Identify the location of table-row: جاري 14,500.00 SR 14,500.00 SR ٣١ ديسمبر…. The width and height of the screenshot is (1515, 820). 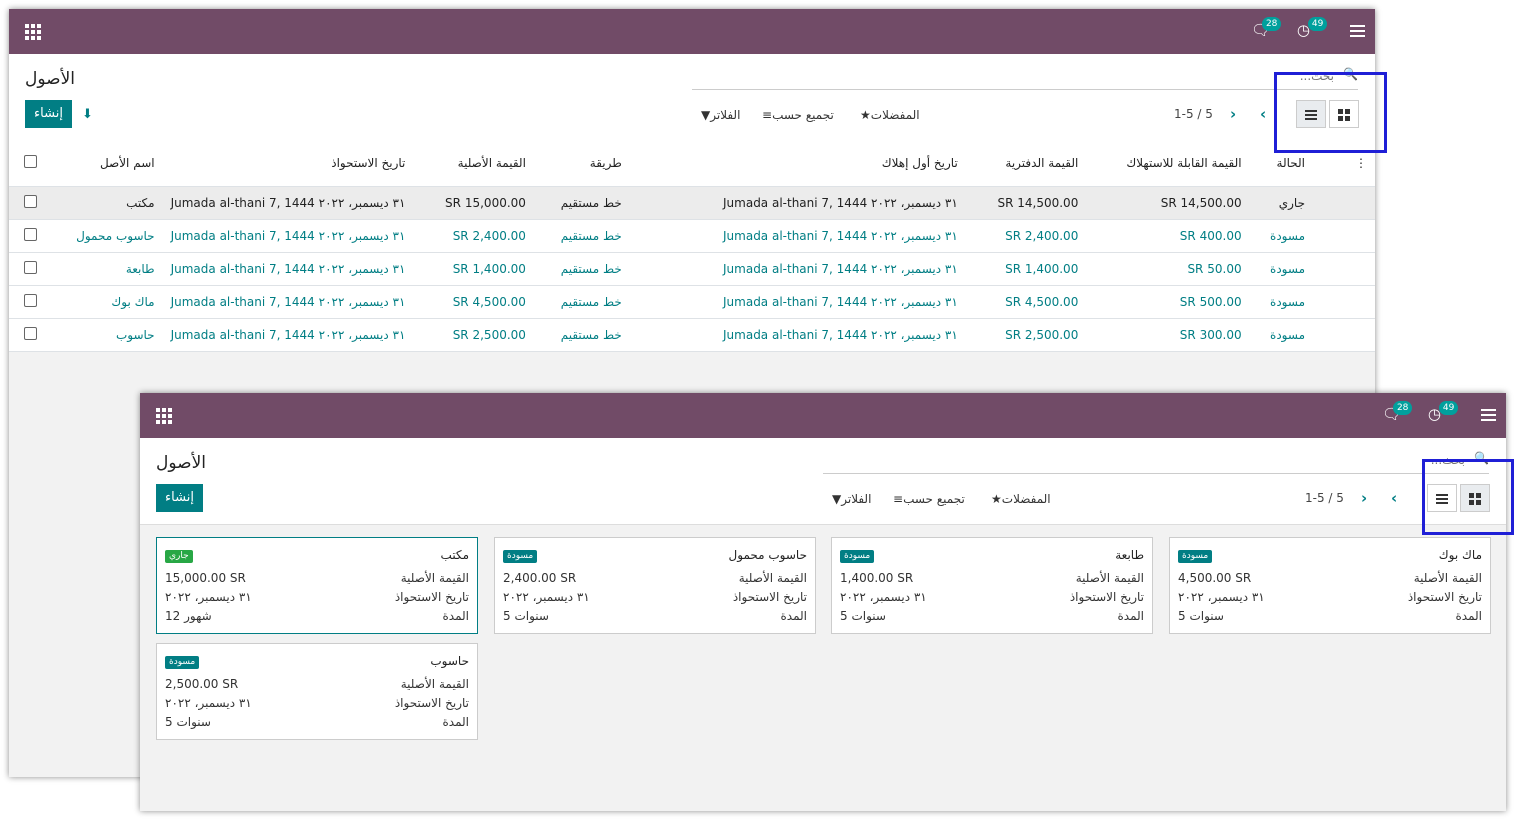
(692, 203).